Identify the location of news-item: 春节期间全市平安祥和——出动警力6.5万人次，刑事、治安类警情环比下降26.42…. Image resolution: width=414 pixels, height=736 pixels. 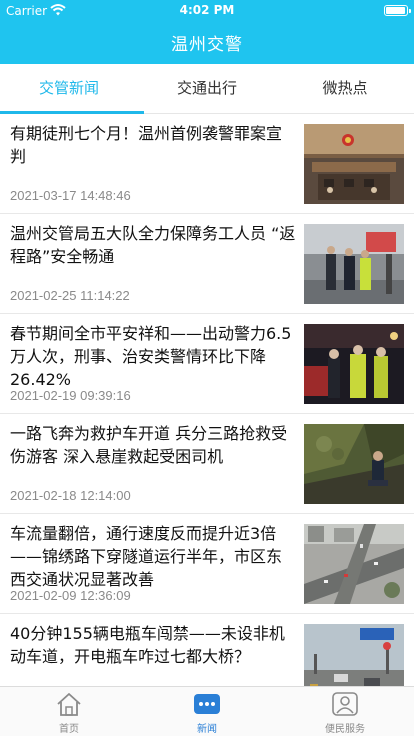
(207, 364).